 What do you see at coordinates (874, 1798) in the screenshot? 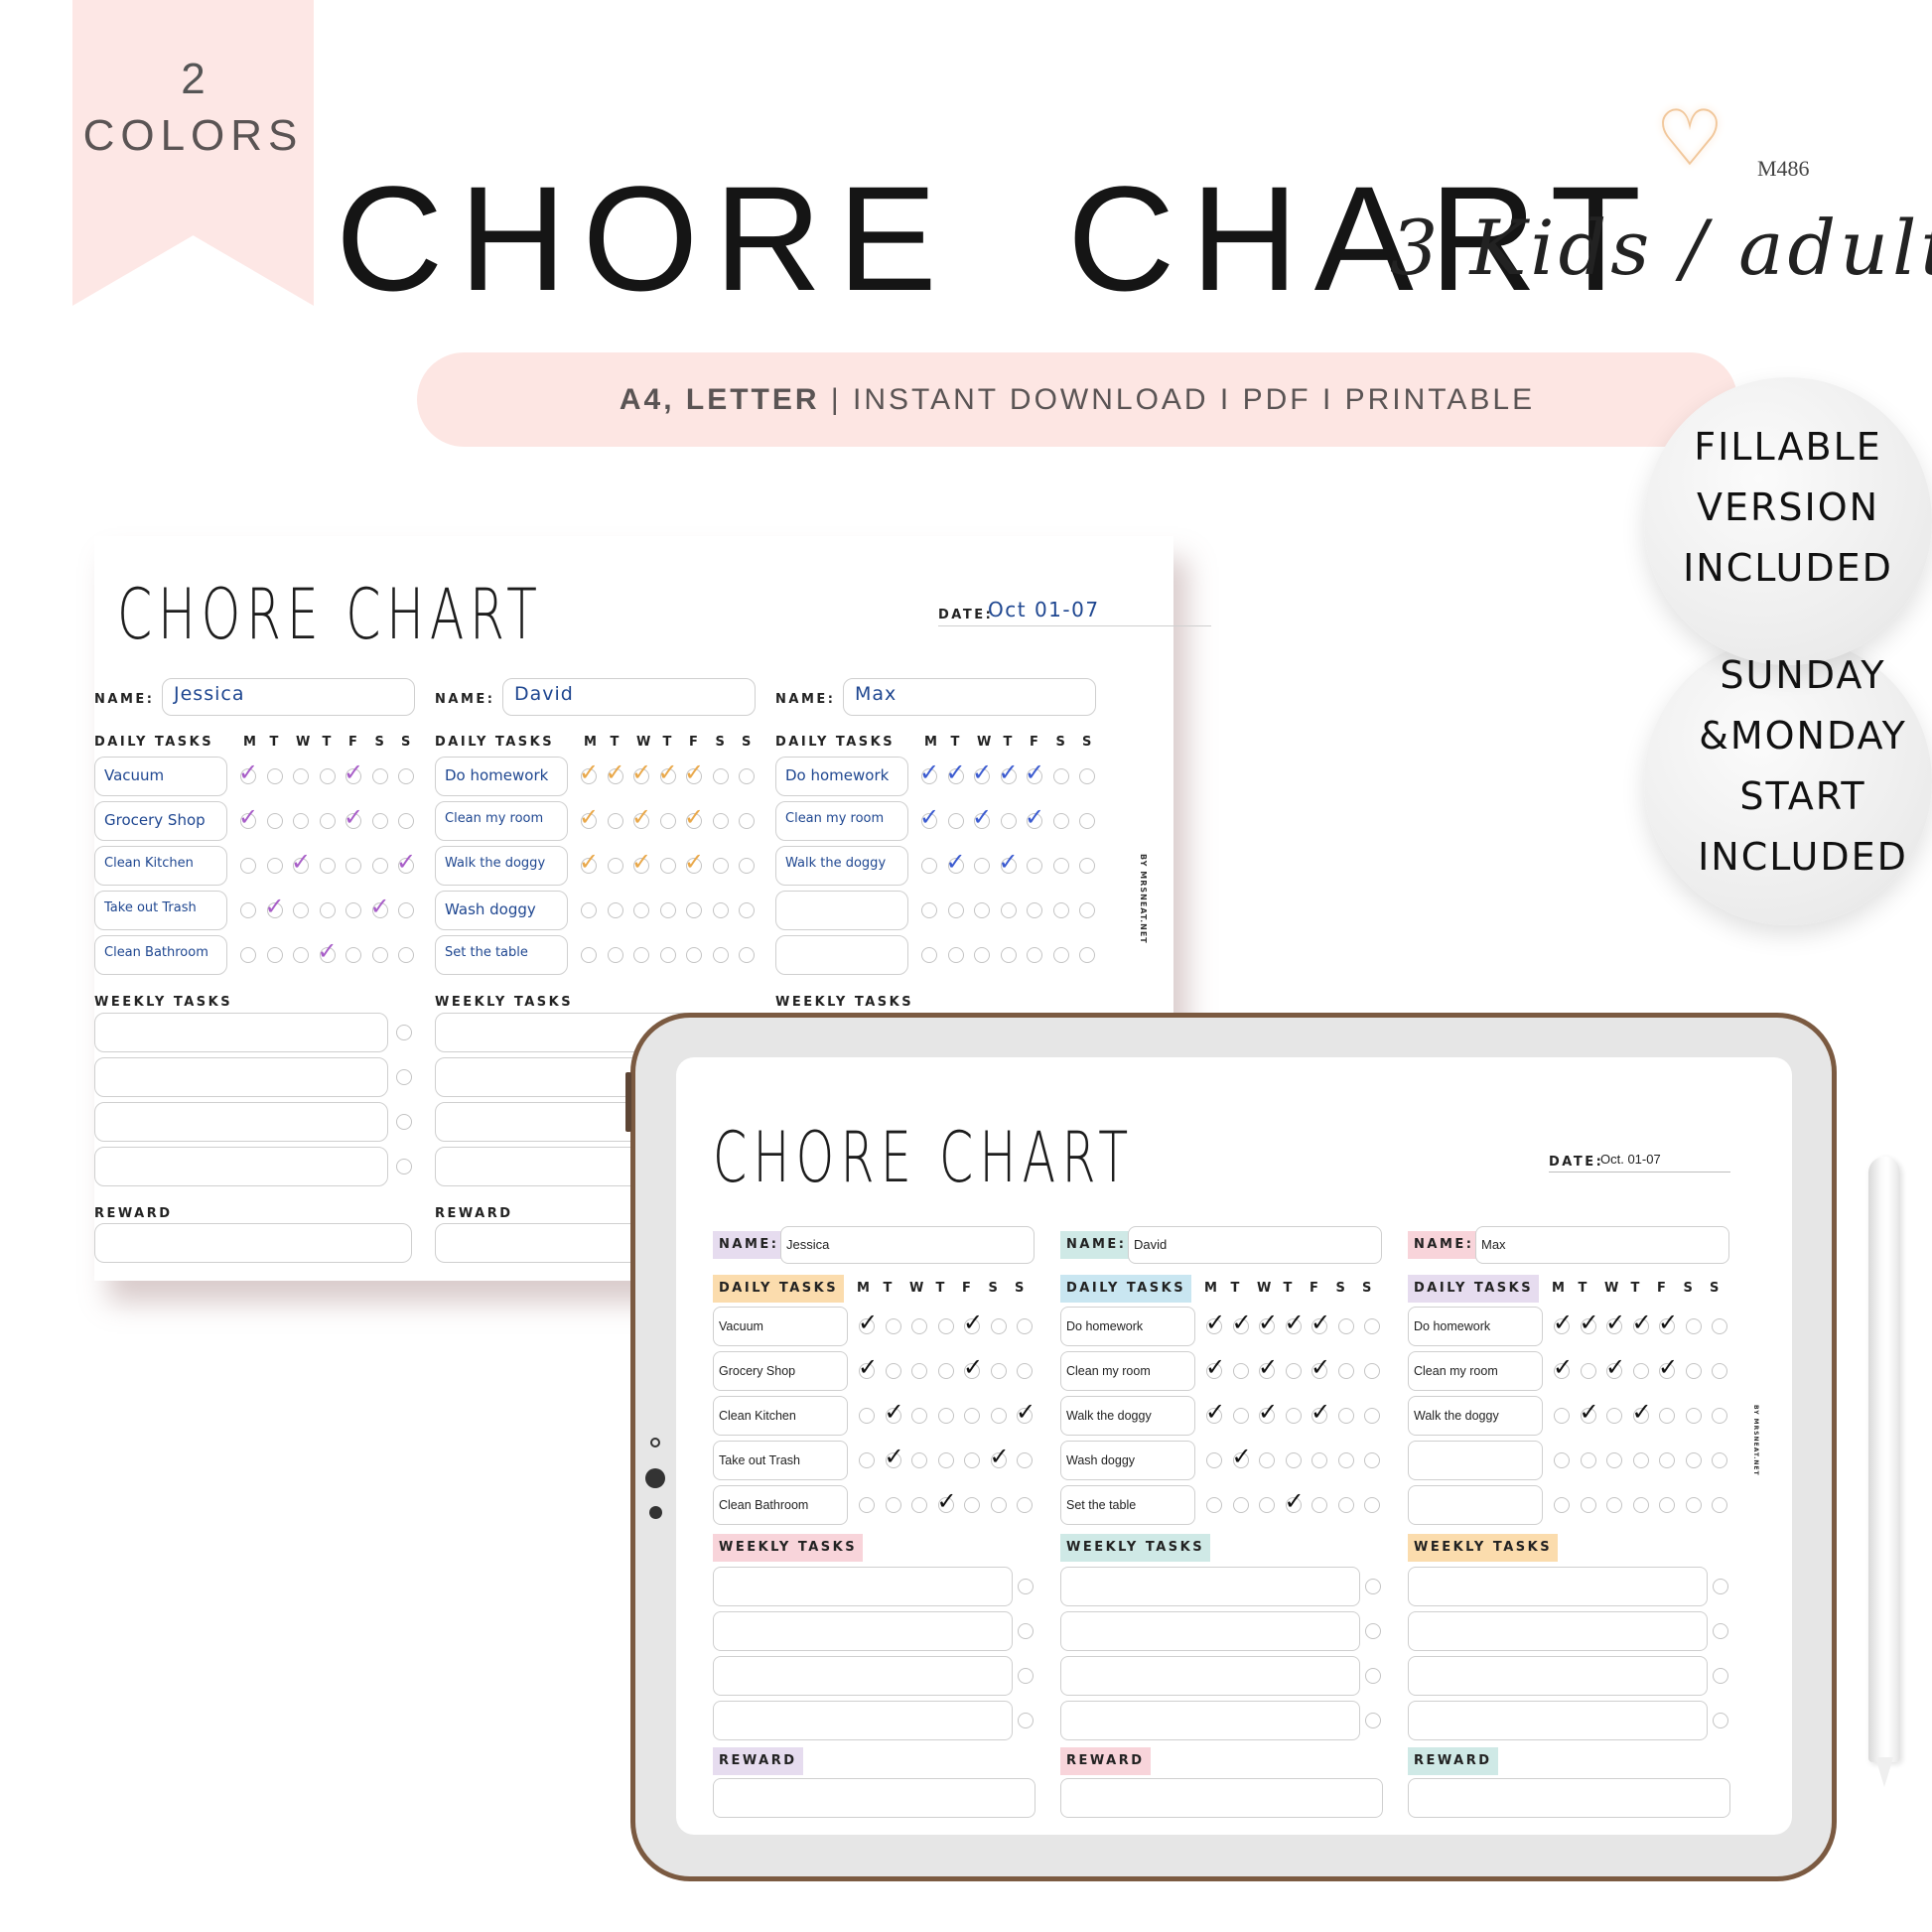
I see `tablet-reward-field` at bounding box center [874, 1798].